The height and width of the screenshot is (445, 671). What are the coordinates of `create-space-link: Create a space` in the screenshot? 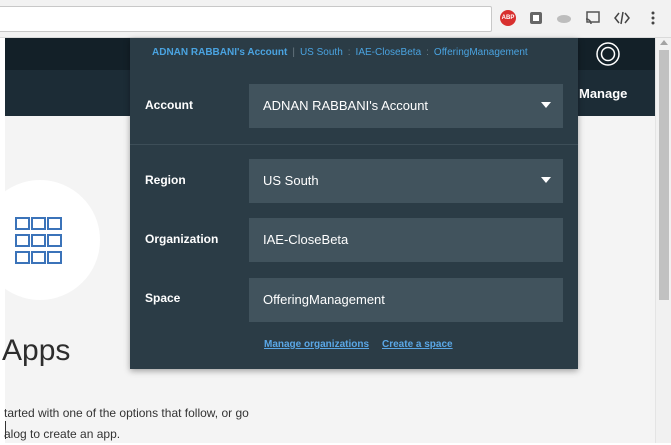 It's located at (417, 344).